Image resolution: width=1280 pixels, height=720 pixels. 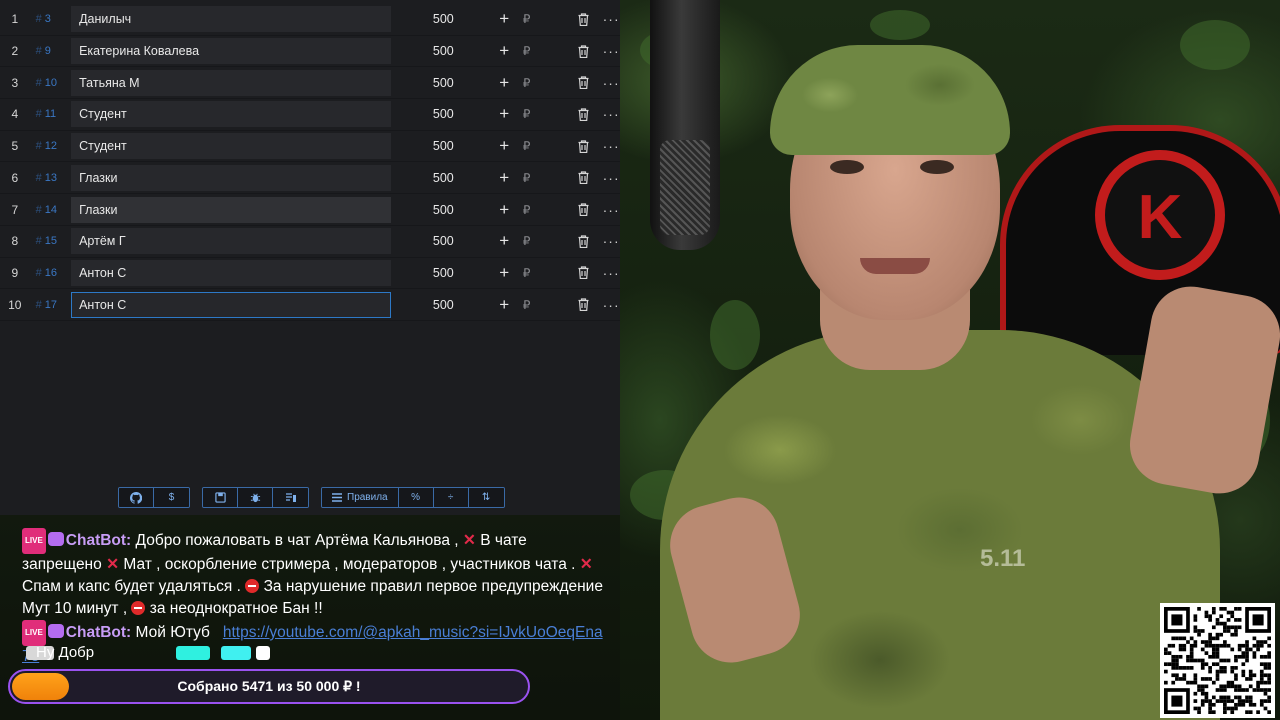 What do you see at coordinates (231, 19) in the screenshot?
I see `donor-name-input: Данилыч` at bounding box center [231, 19].